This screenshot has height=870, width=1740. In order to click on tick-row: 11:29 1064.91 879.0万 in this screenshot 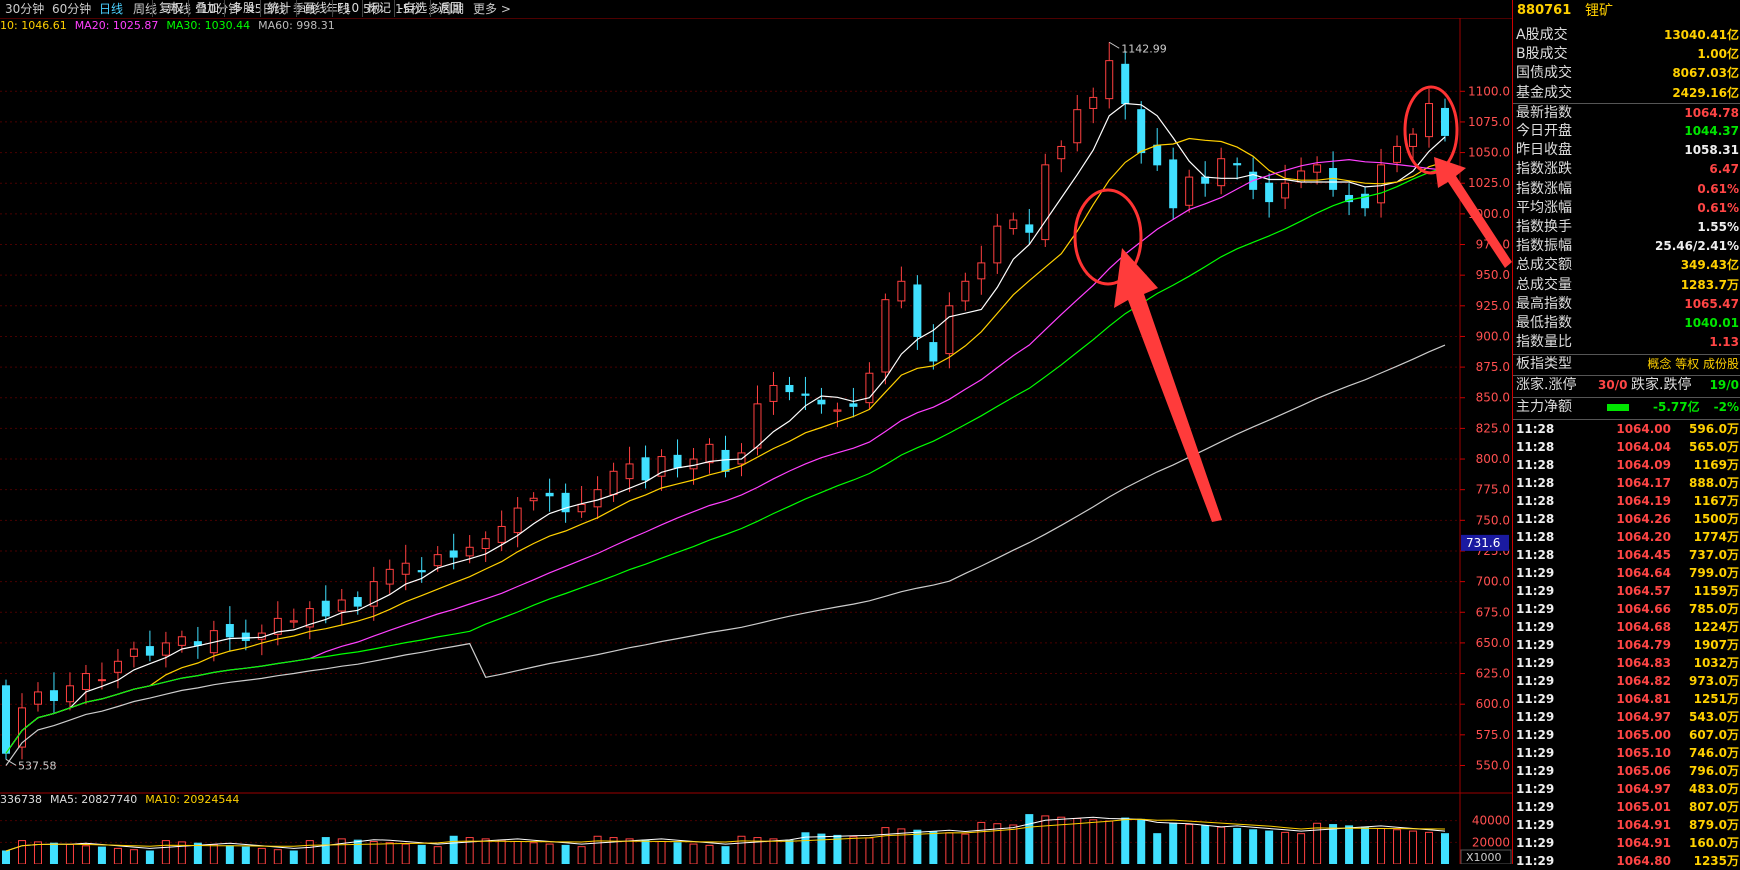, I will do `click(1626, 825)`.